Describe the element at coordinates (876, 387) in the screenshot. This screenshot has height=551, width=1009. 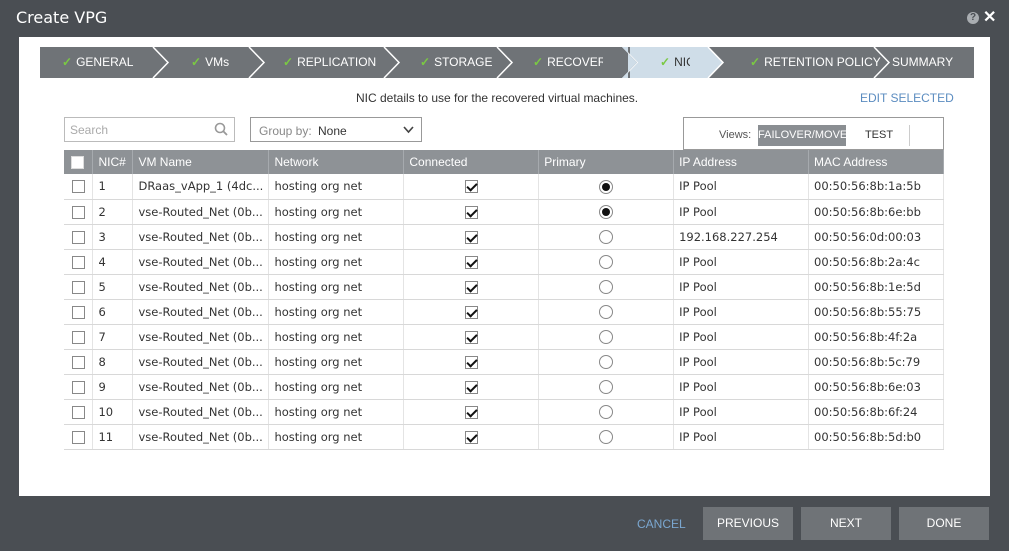
I see `mac-address: 00:50:56:8b:6e:03` at that location.